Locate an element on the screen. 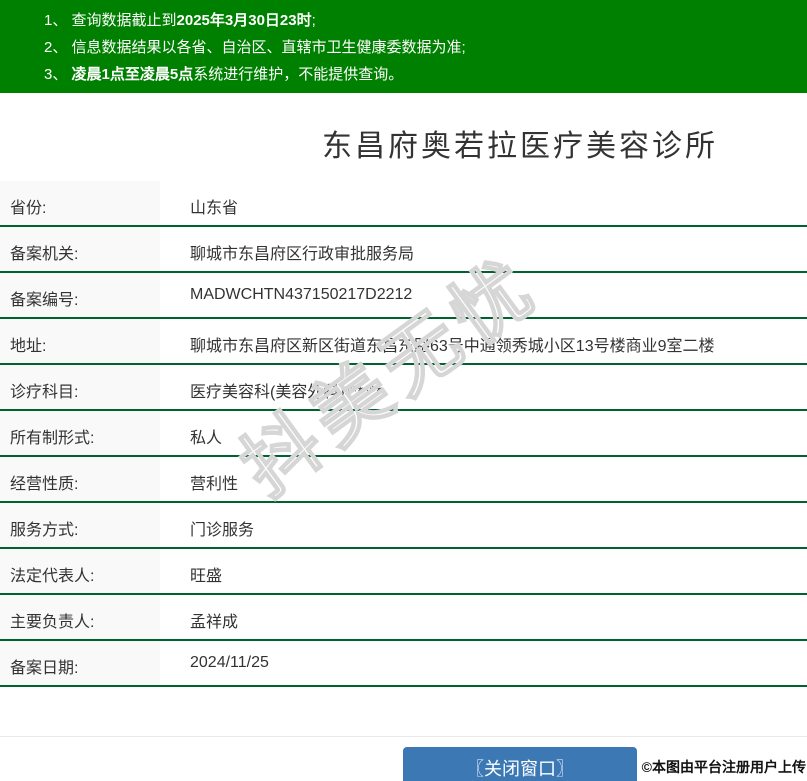 This screenshot has height=781, width=807. table-row-service-mode: 服务方式: 门诊服务 is located at coordinates (403, 526).